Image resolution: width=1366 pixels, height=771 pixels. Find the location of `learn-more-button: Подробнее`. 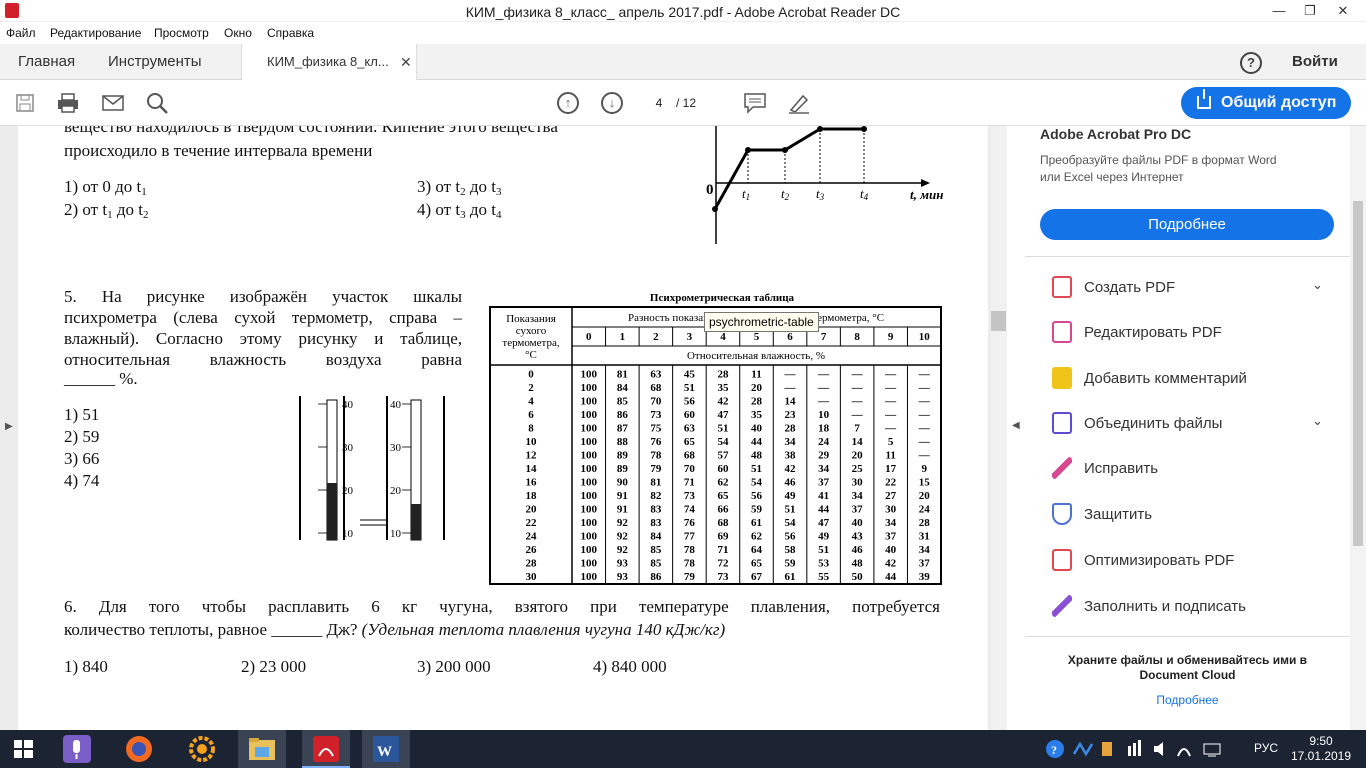

learn-more-button: Подробнее is located at coordinates (1187, 224).